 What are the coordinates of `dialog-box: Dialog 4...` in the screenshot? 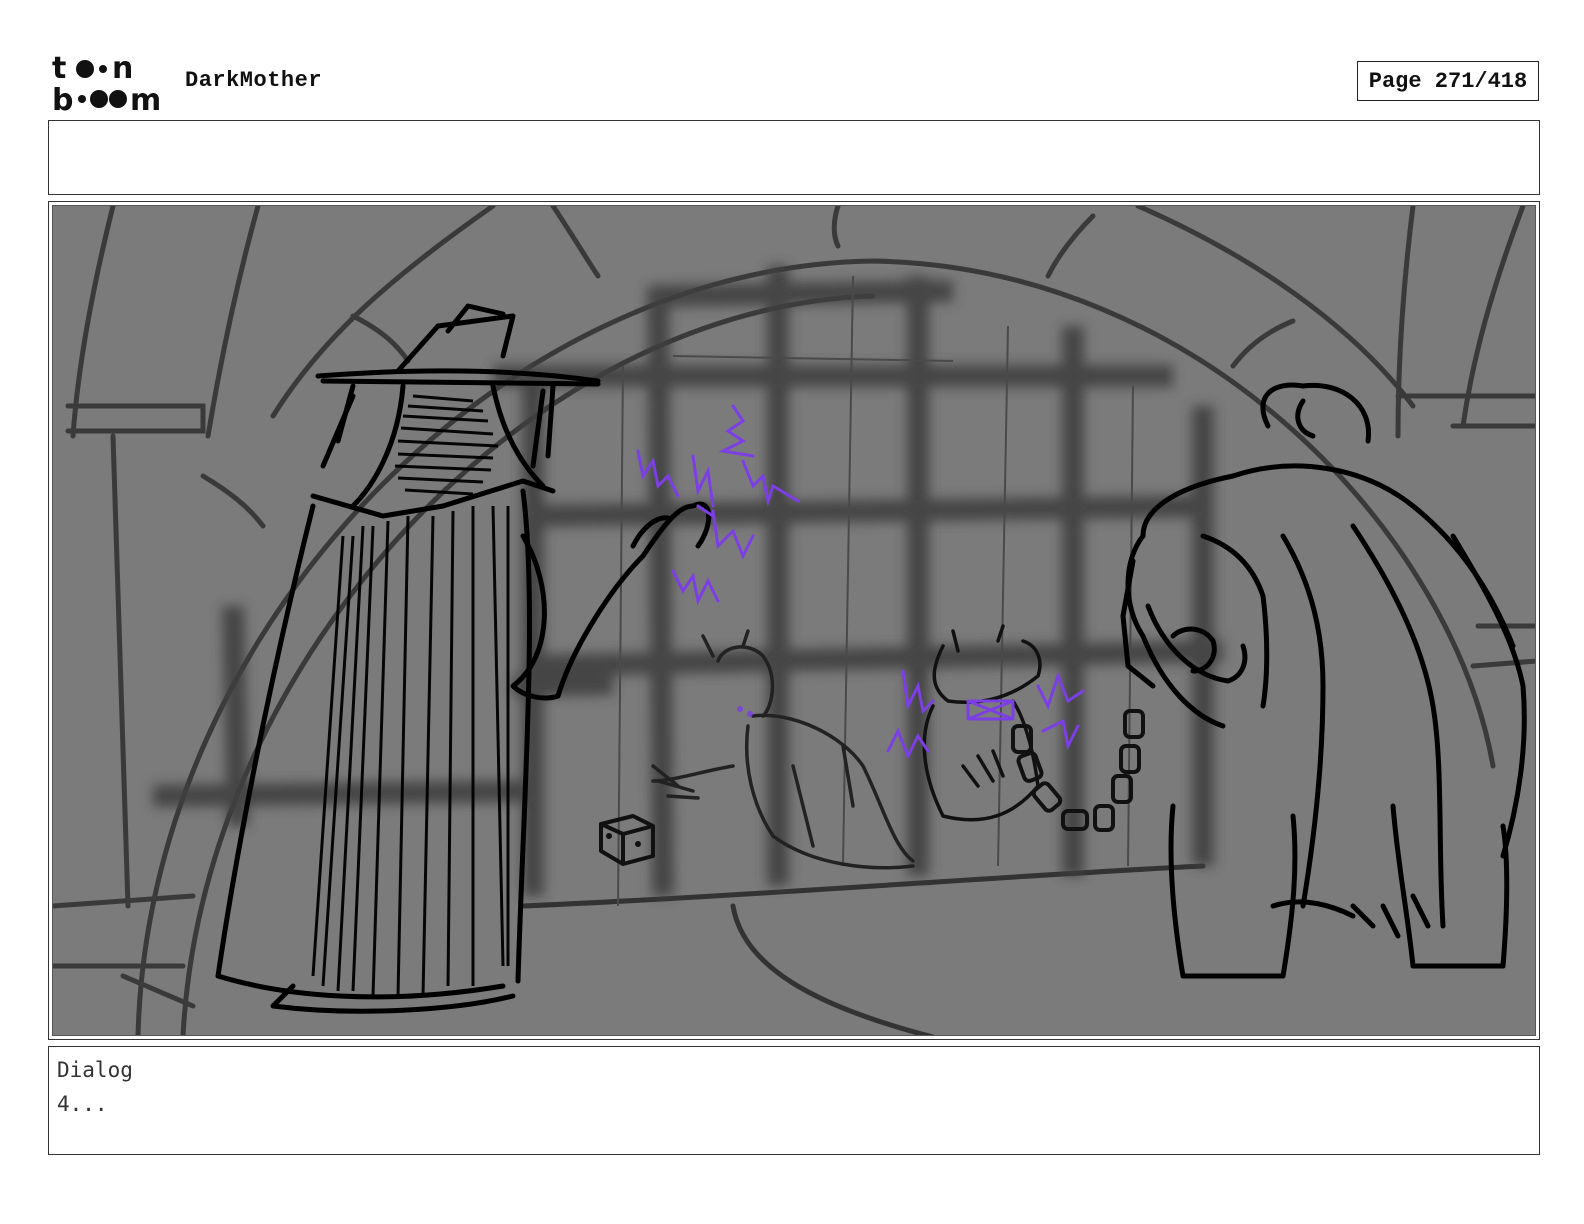 It's located at (794, 1100).